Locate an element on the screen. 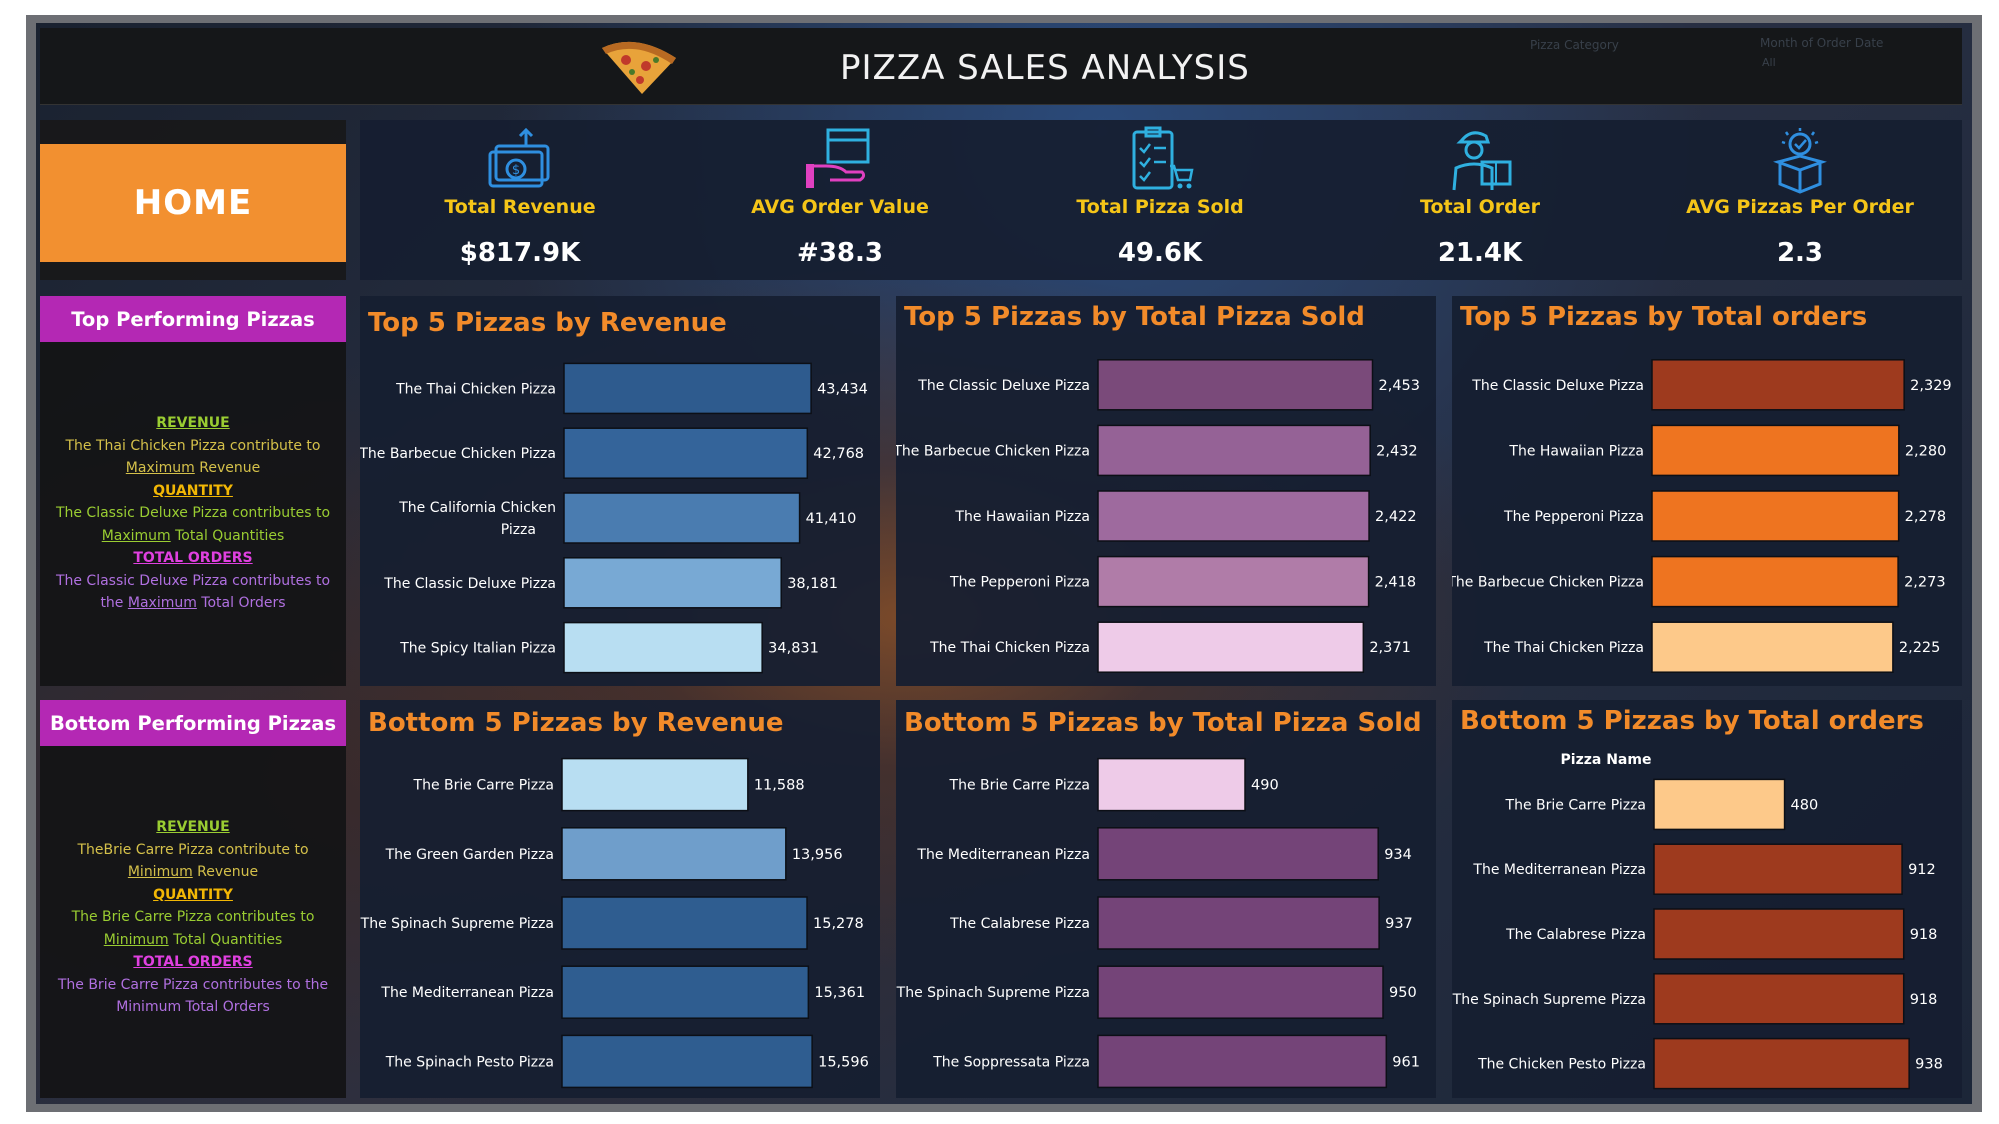 The width and height of the screenshot is (1999, 1124). note-orders-line1: The Brie Carre Pizza contributes to the is located at coordinates (193, 984).